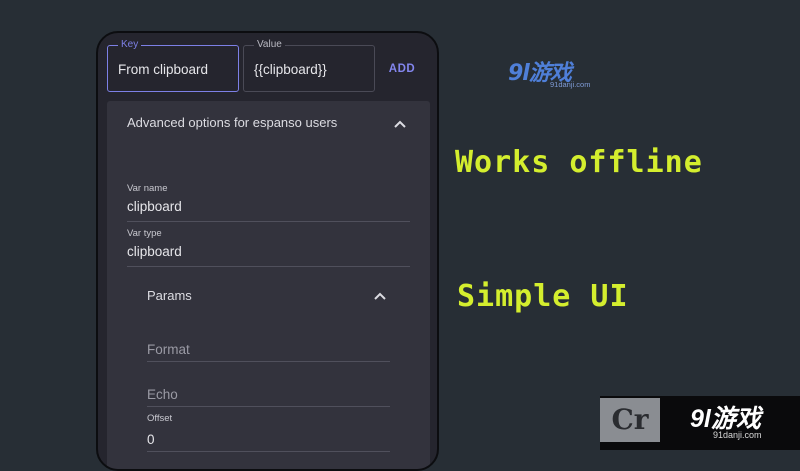 The image size is (800, 471). What do you see at coordinates (147, 188) in the screenshot?
I see `var-name-label: Var name` at bounding box center [147, 188].